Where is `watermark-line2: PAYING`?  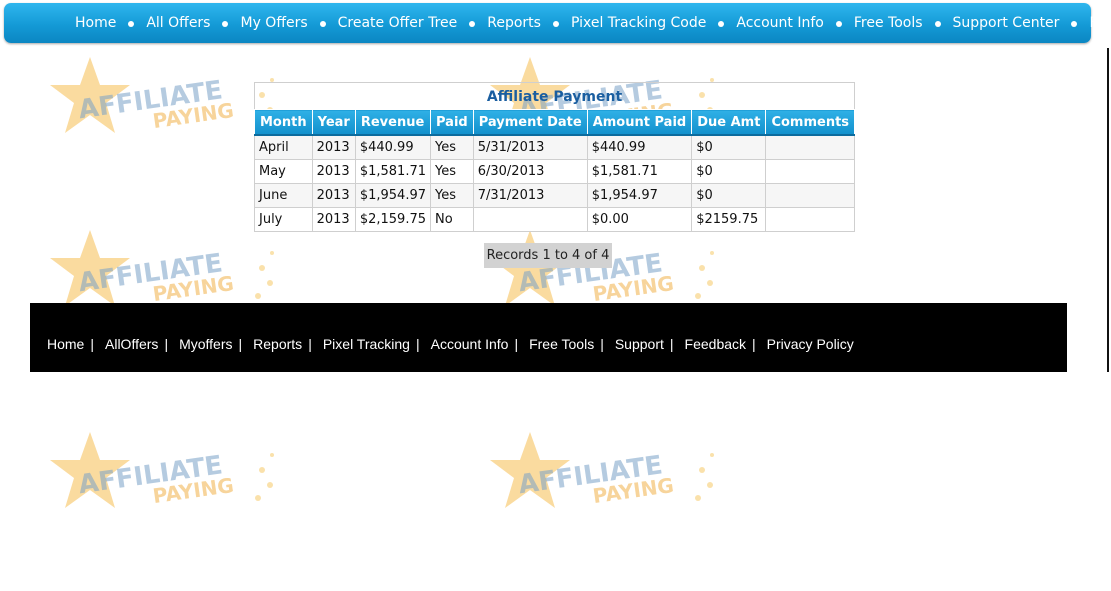 watermark-line2: PAYING is located at coordinates (633, 490).